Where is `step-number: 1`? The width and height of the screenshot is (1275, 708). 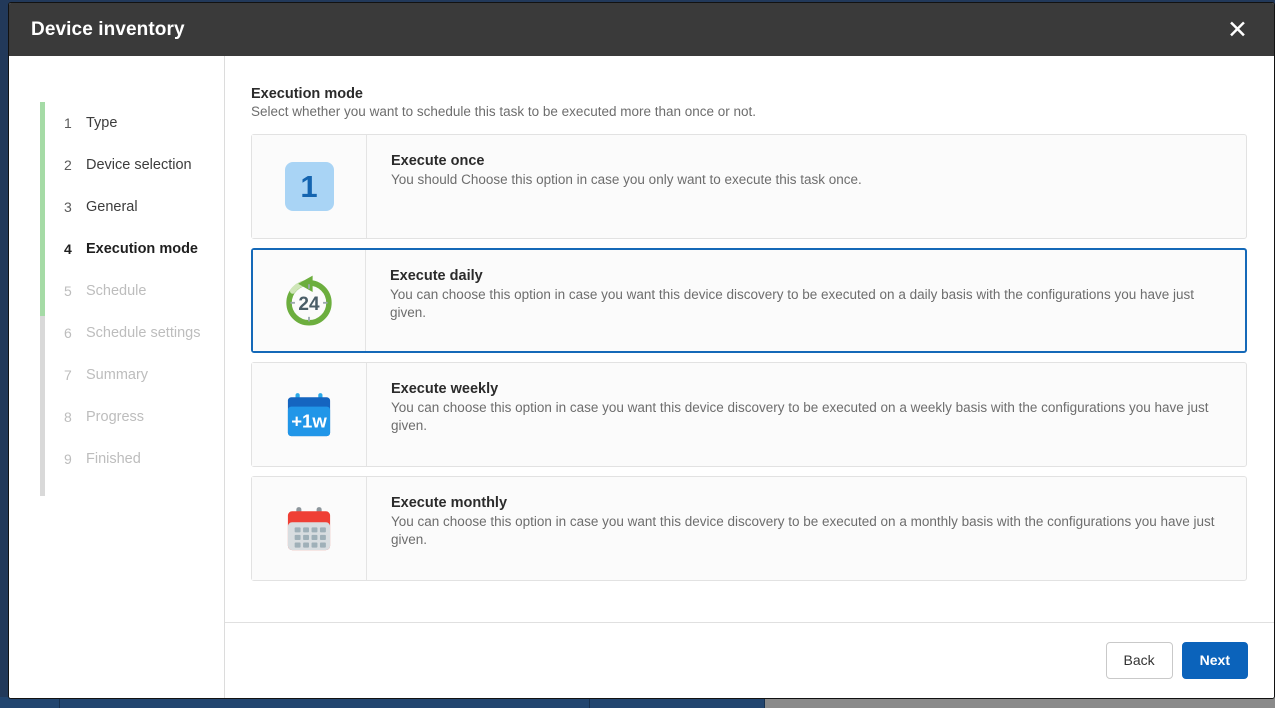 step-number: 1 is located at coordinates (68, 123).